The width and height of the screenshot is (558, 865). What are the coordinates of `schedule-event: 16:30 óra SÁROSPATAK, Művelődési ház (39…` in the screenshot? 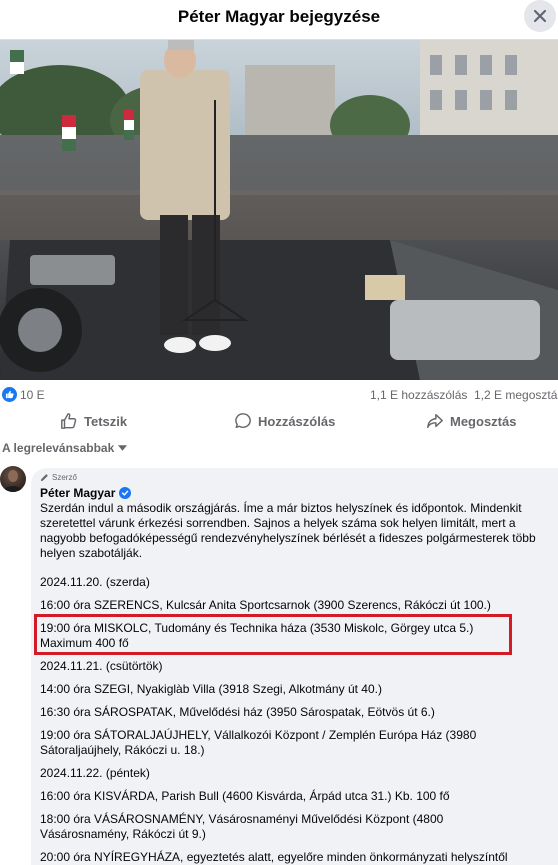 It's located at (237, 712).